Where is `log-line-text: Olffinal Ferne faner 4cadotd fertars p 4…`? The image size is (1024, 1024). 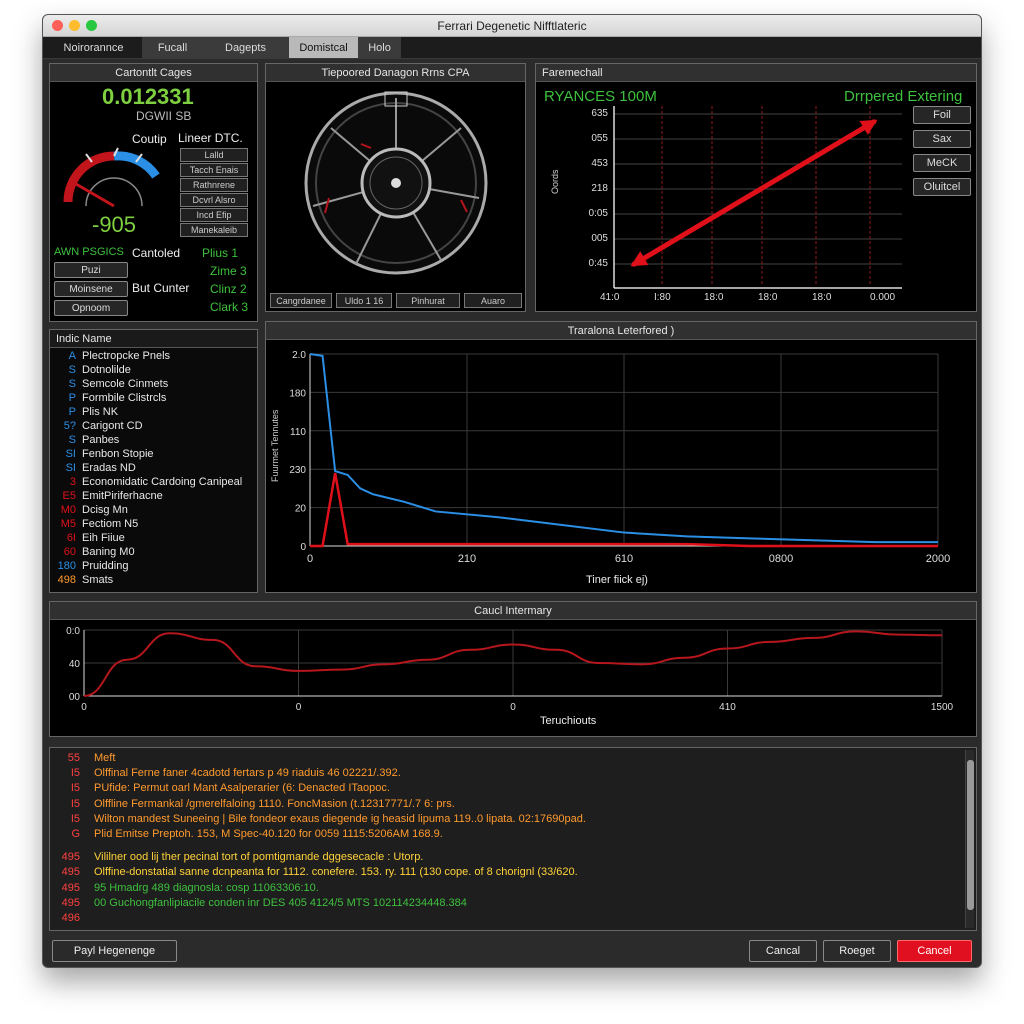
log-line-text: Olffinal Ferne faner 4cadotd fertars p 4… is located at coordinates (247, 773).